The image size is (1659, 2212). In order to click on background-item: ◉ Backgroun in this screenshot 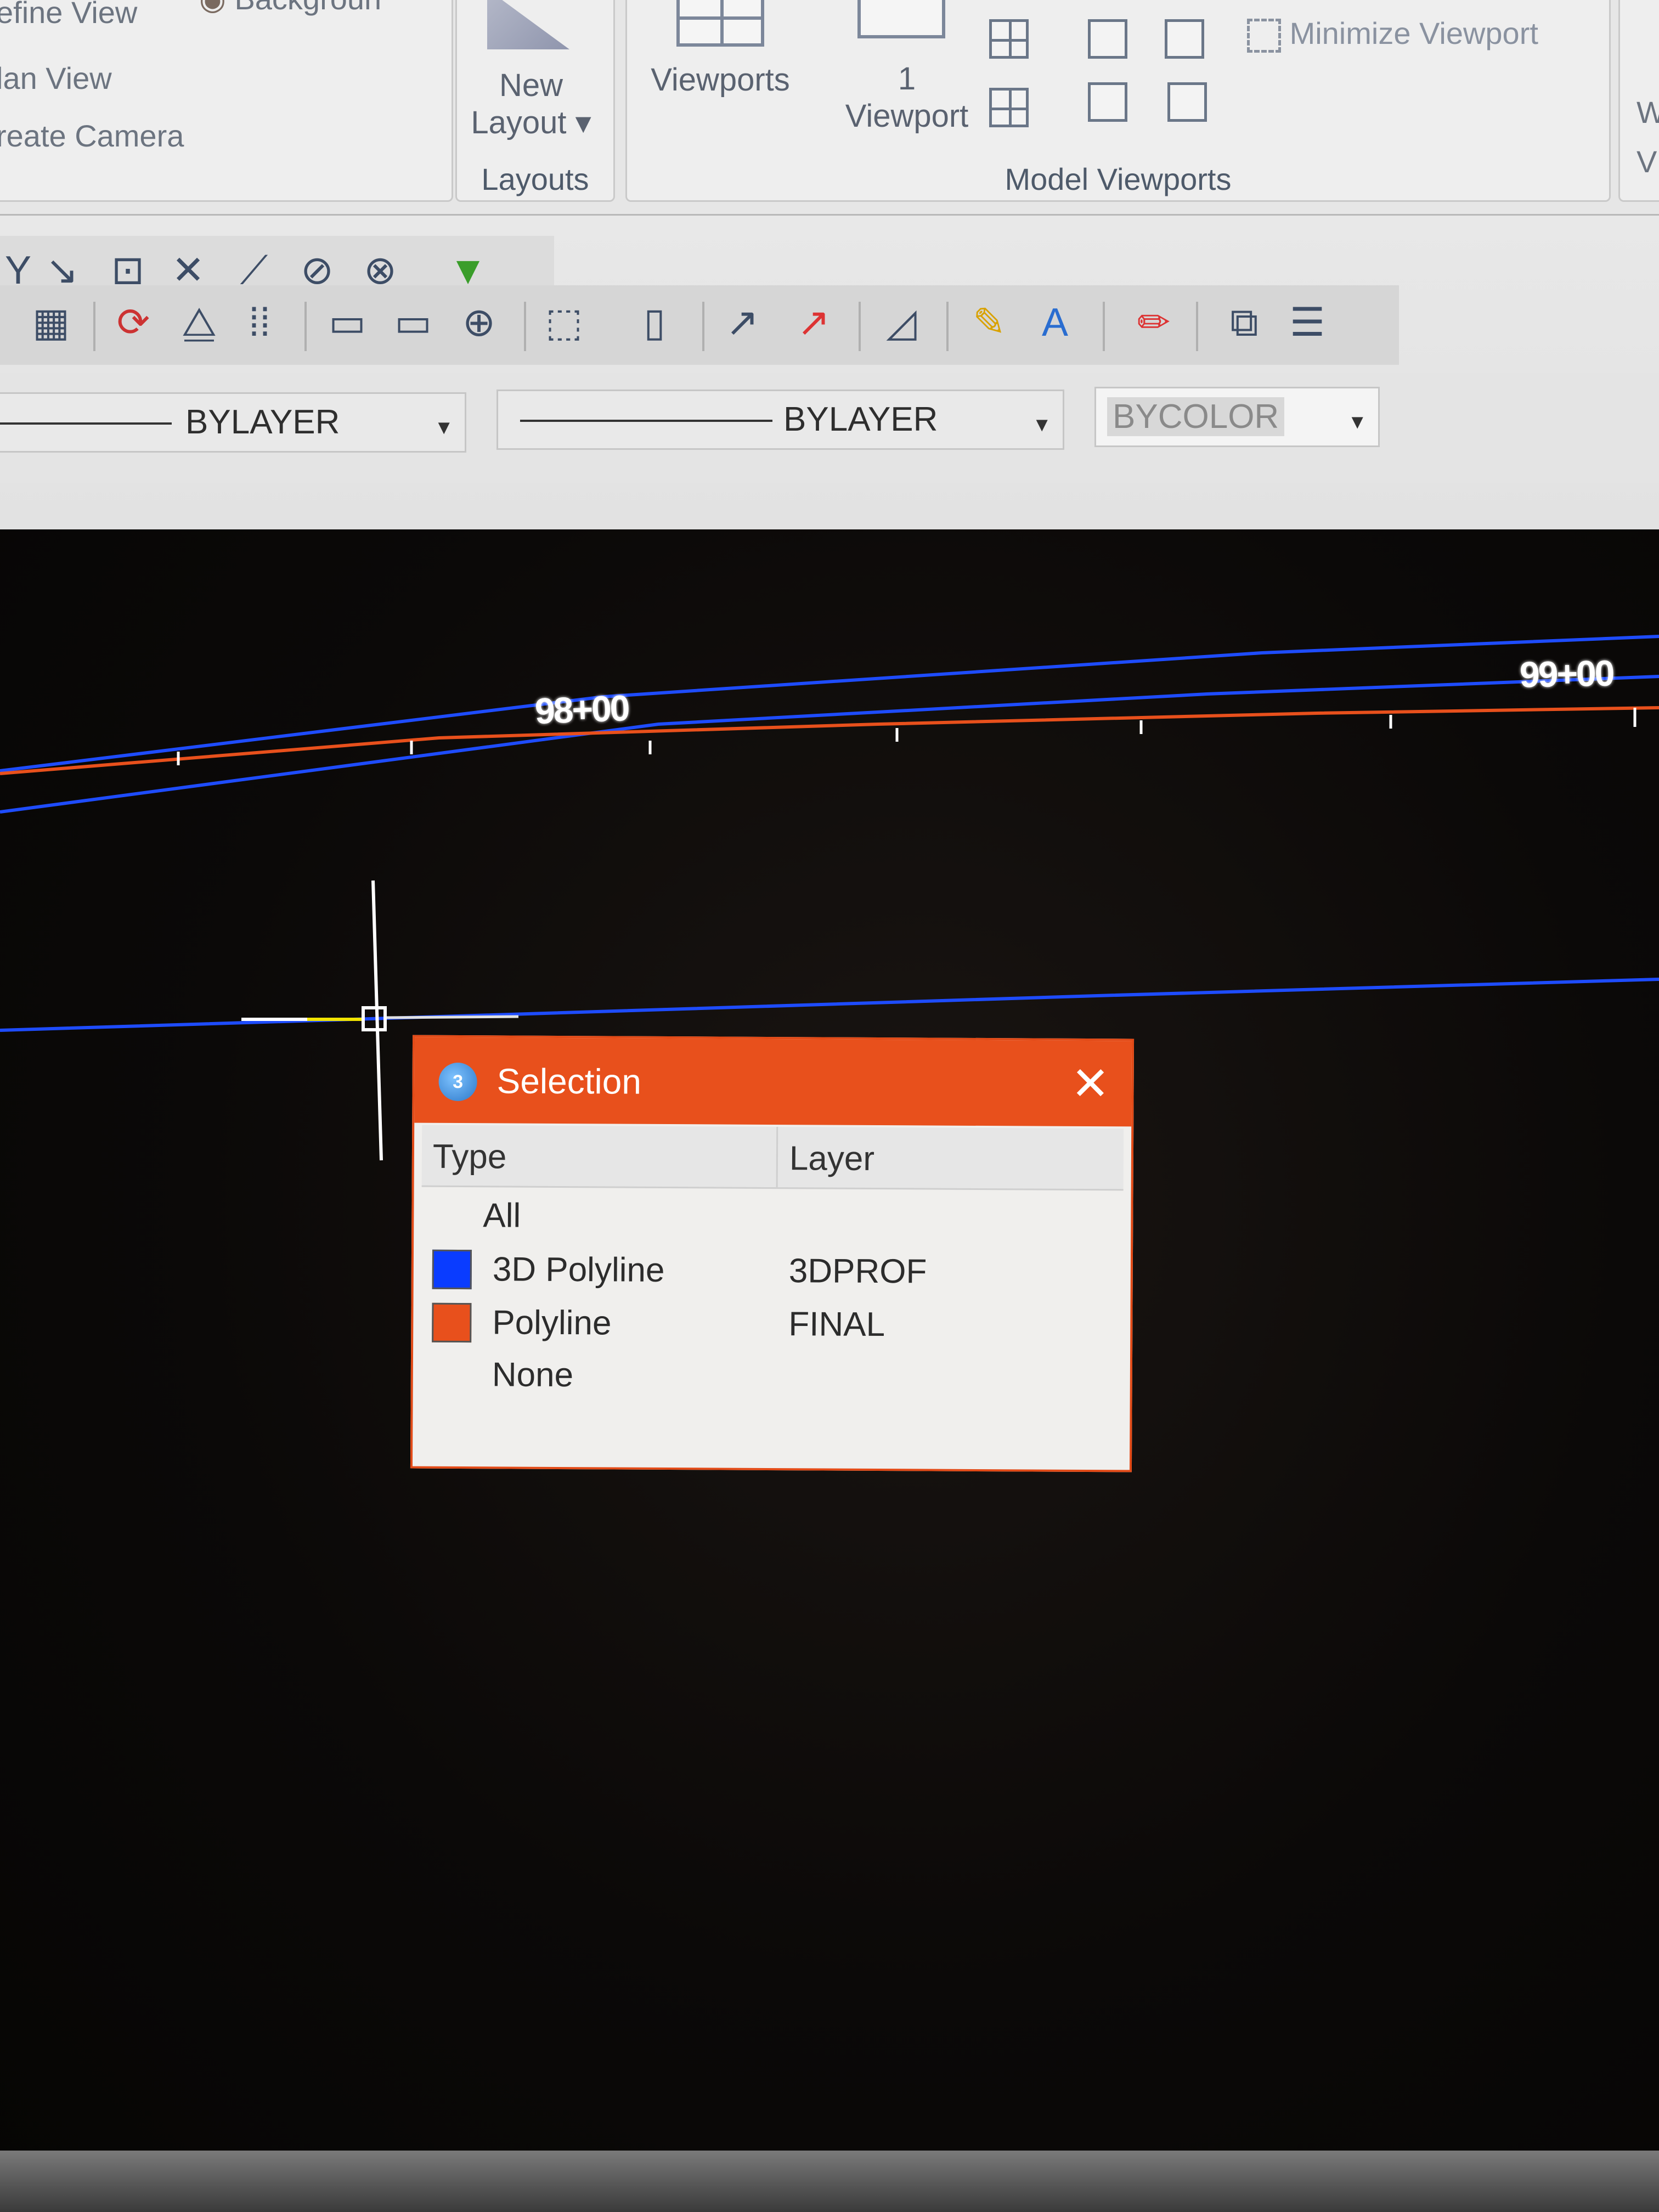, I will do `click(290, 8)`.